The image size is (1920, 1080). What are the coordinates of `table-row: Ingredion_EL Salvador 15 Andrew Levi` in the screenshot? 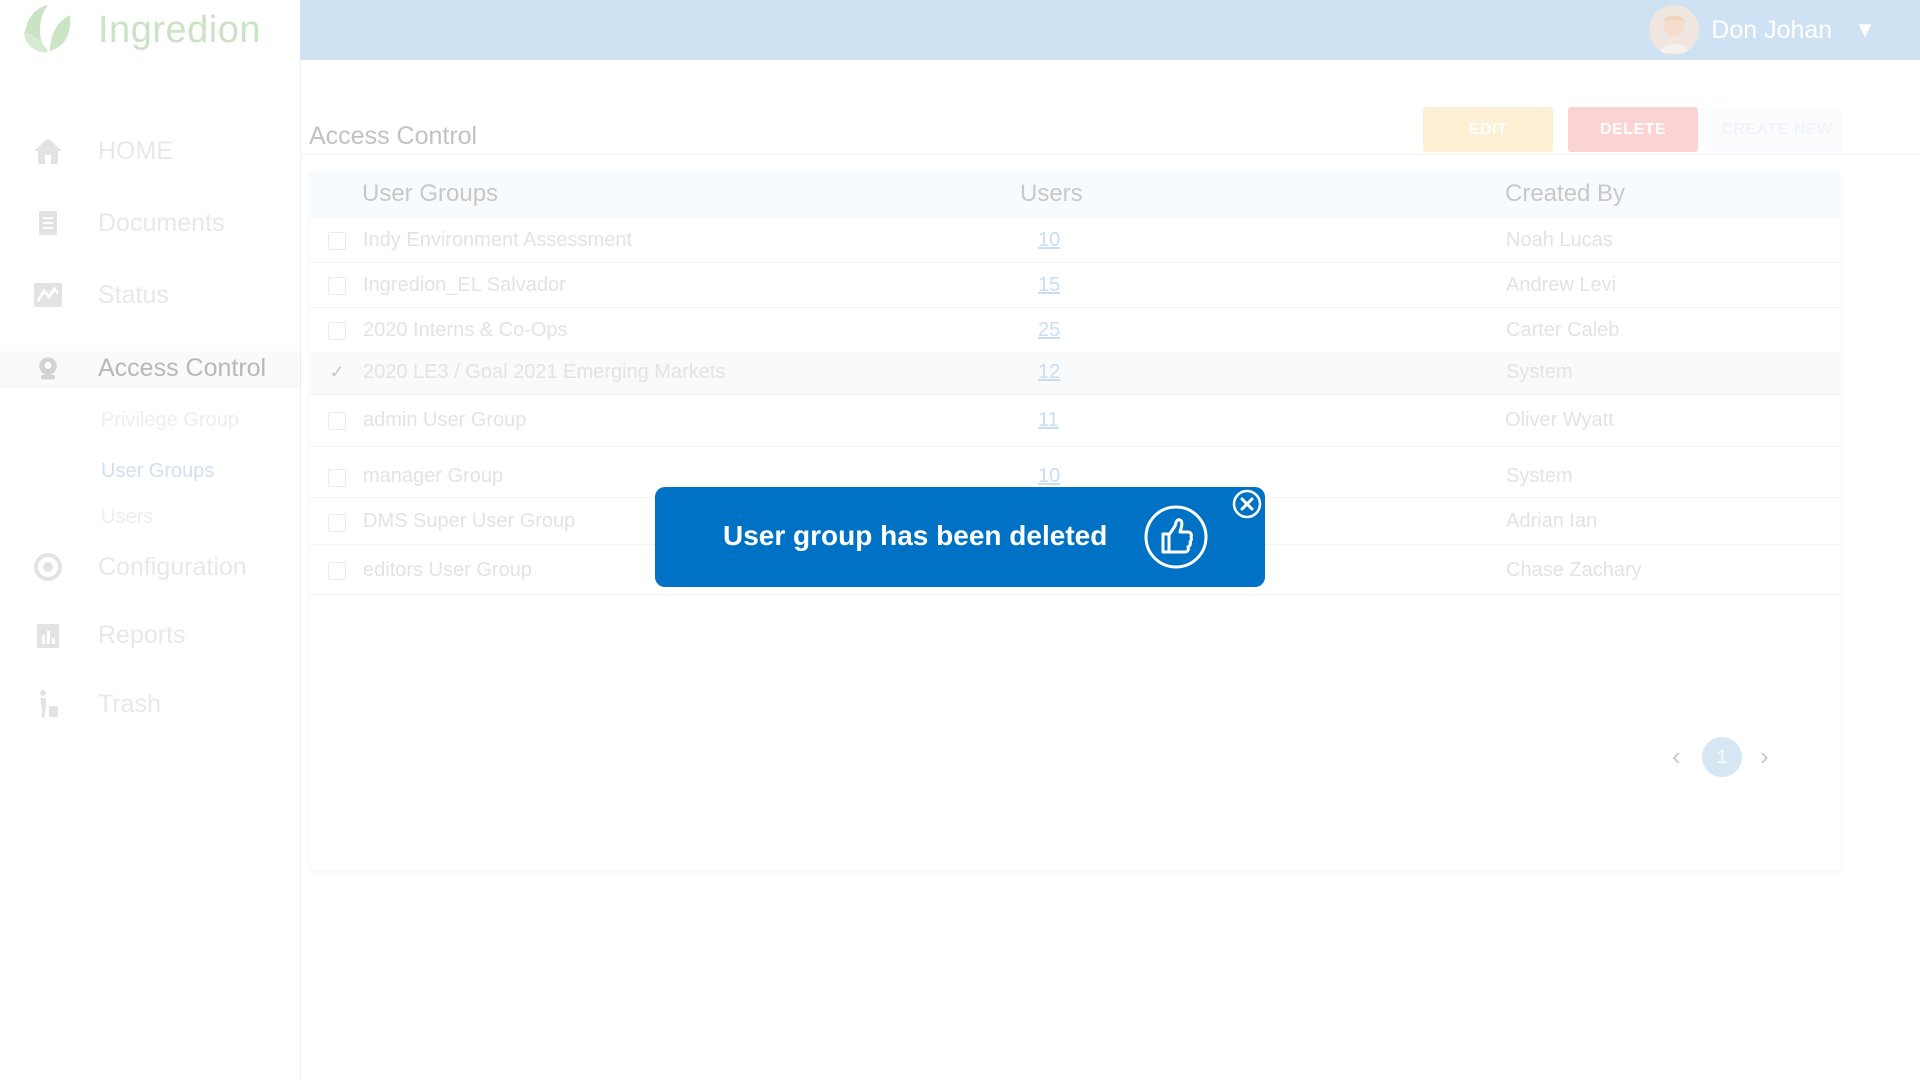 It's located at (1075, 285).